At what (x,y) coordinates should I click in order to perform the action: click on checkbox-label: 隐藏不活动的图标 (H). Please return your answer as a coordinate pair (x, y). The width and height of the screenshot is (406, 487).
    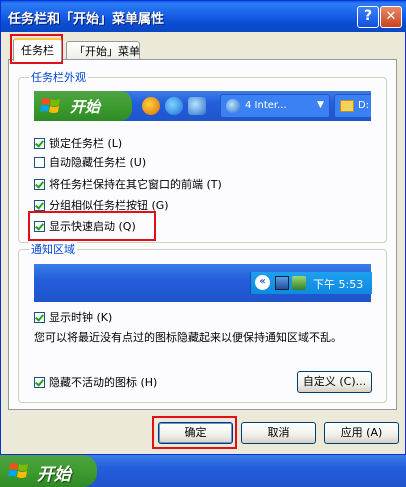
    Looking at the image, I should click on (103, 382).